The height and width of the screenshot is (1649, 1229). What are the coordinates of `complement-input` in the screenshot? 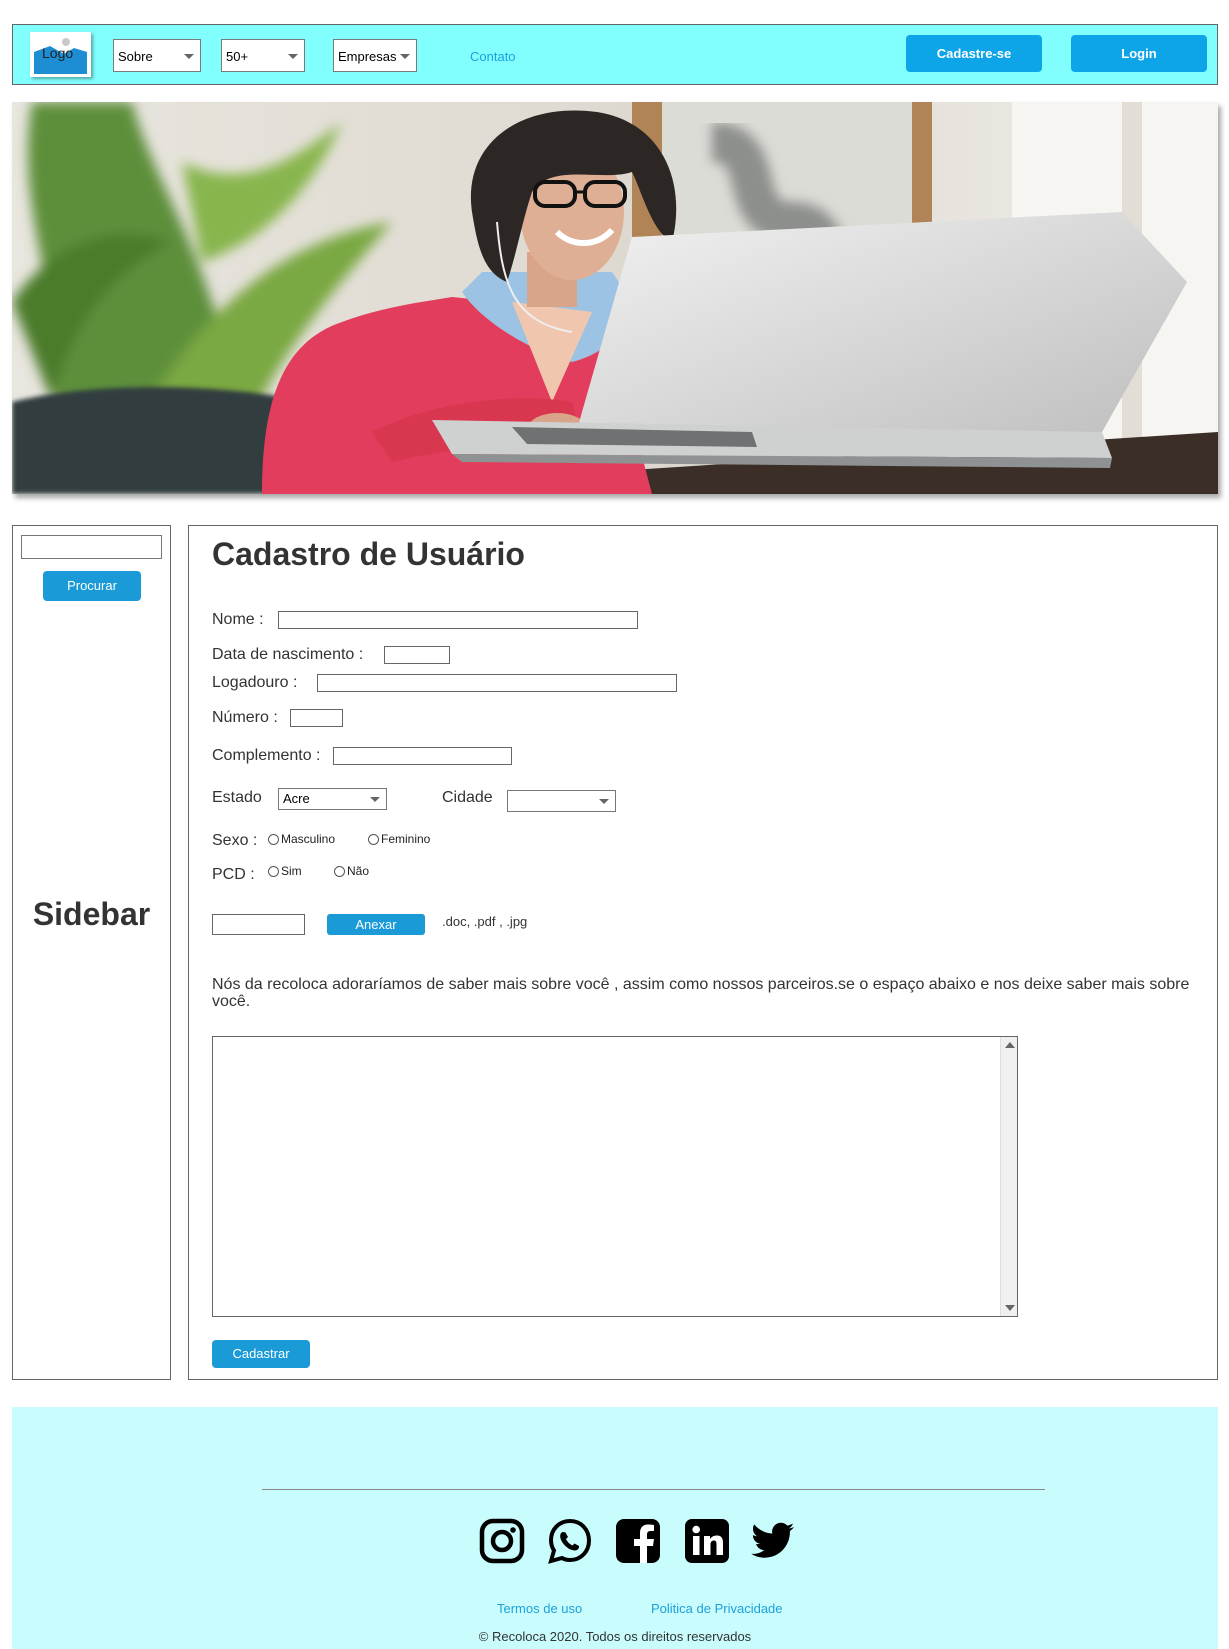 It's located at (422, 756).